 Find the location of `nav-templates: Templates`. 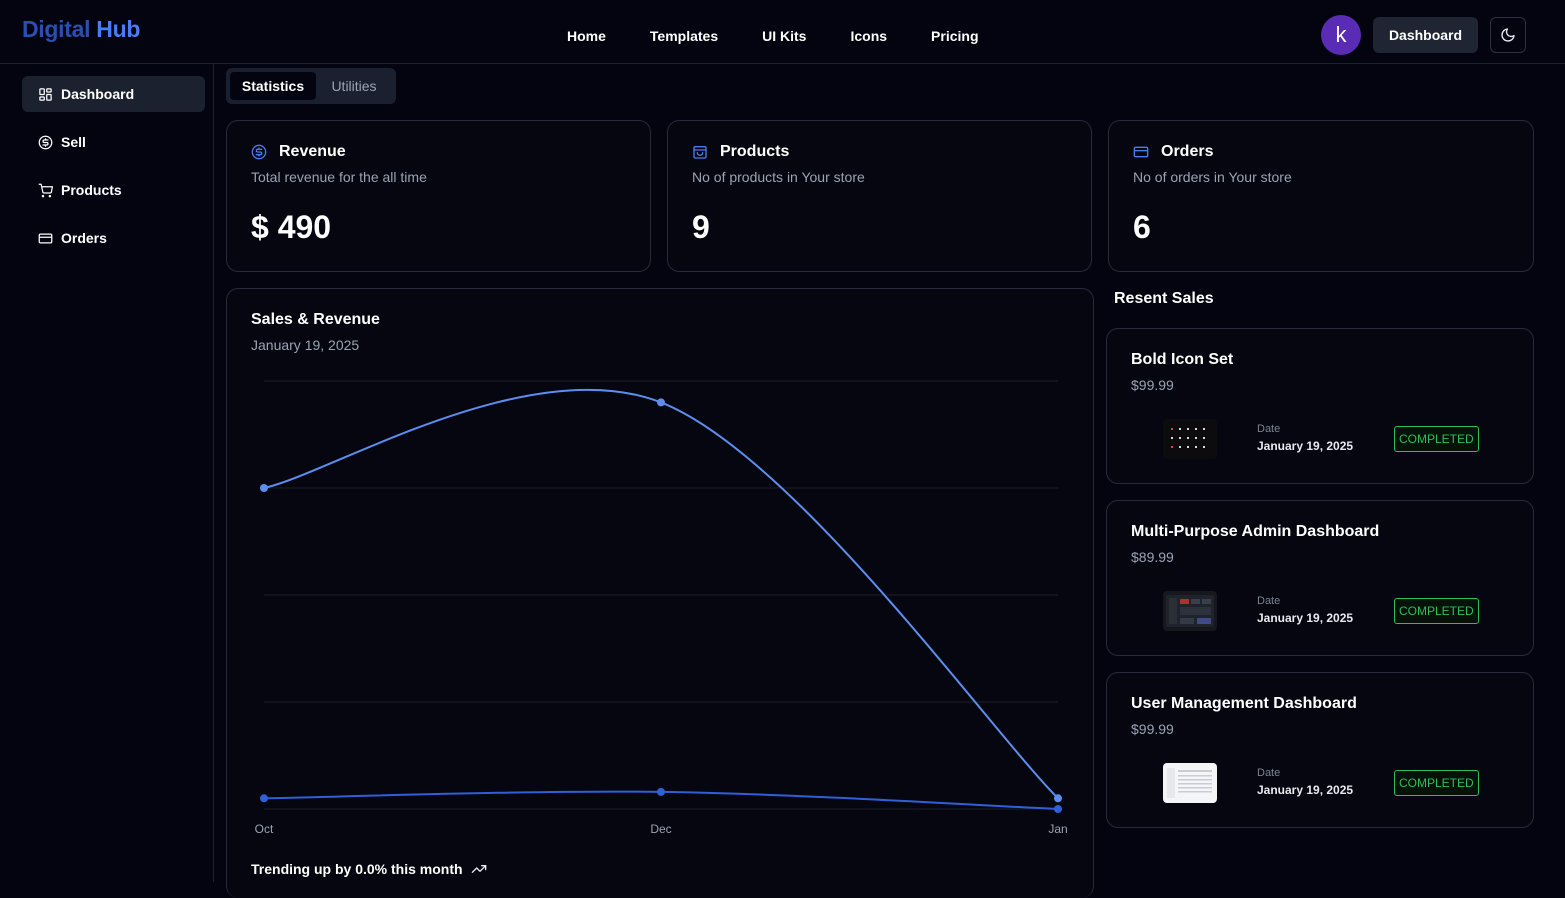

nav-templates: Templates is located at coordinates (684, 36).